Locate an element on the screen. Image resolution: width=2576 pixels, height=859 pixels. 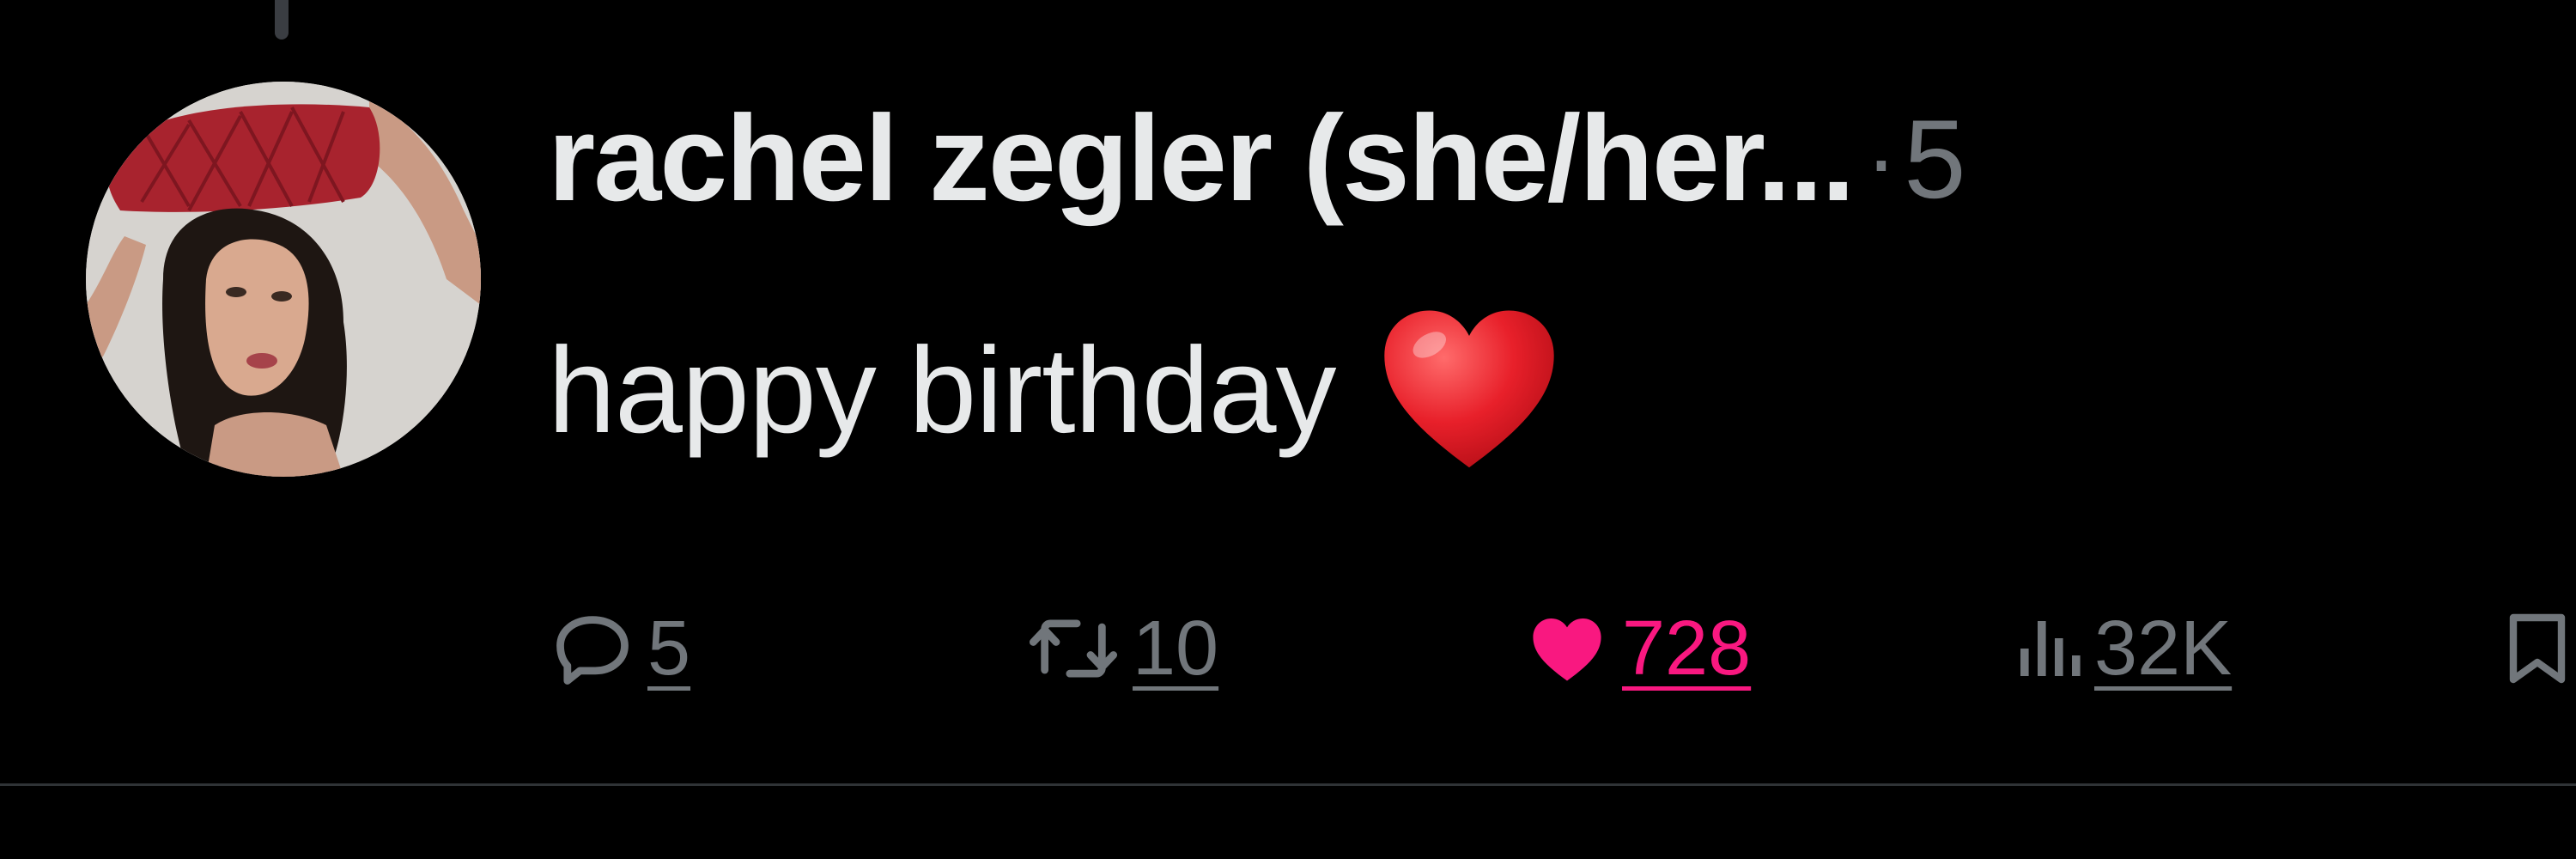
bookmark-icon is located at coordinates (2537, 648).